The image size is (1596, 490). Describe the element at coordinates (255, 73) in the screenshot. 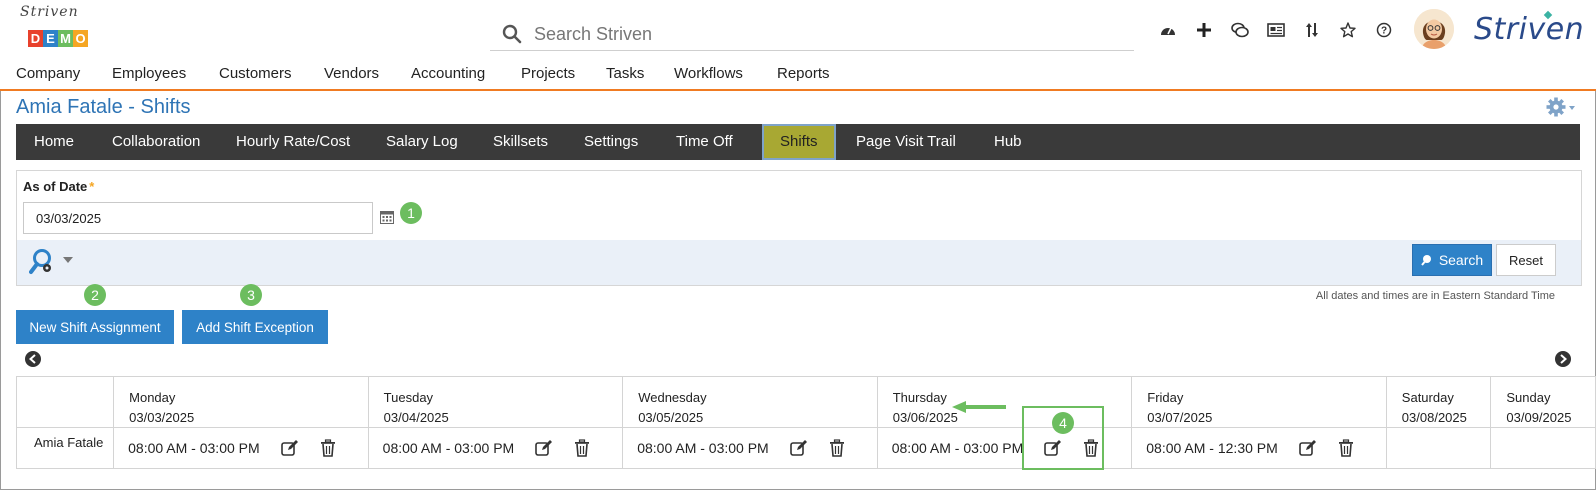

I see `nav-customers: Customers` at that location.